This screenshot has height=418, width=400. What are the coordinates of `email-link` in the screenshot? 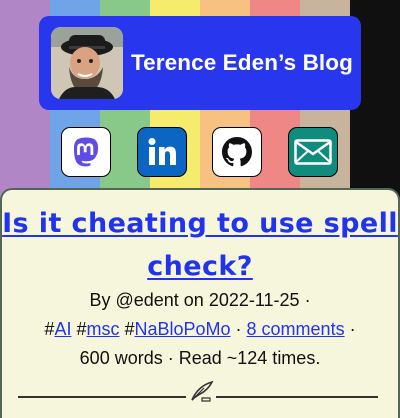 It's located at (313, 152).